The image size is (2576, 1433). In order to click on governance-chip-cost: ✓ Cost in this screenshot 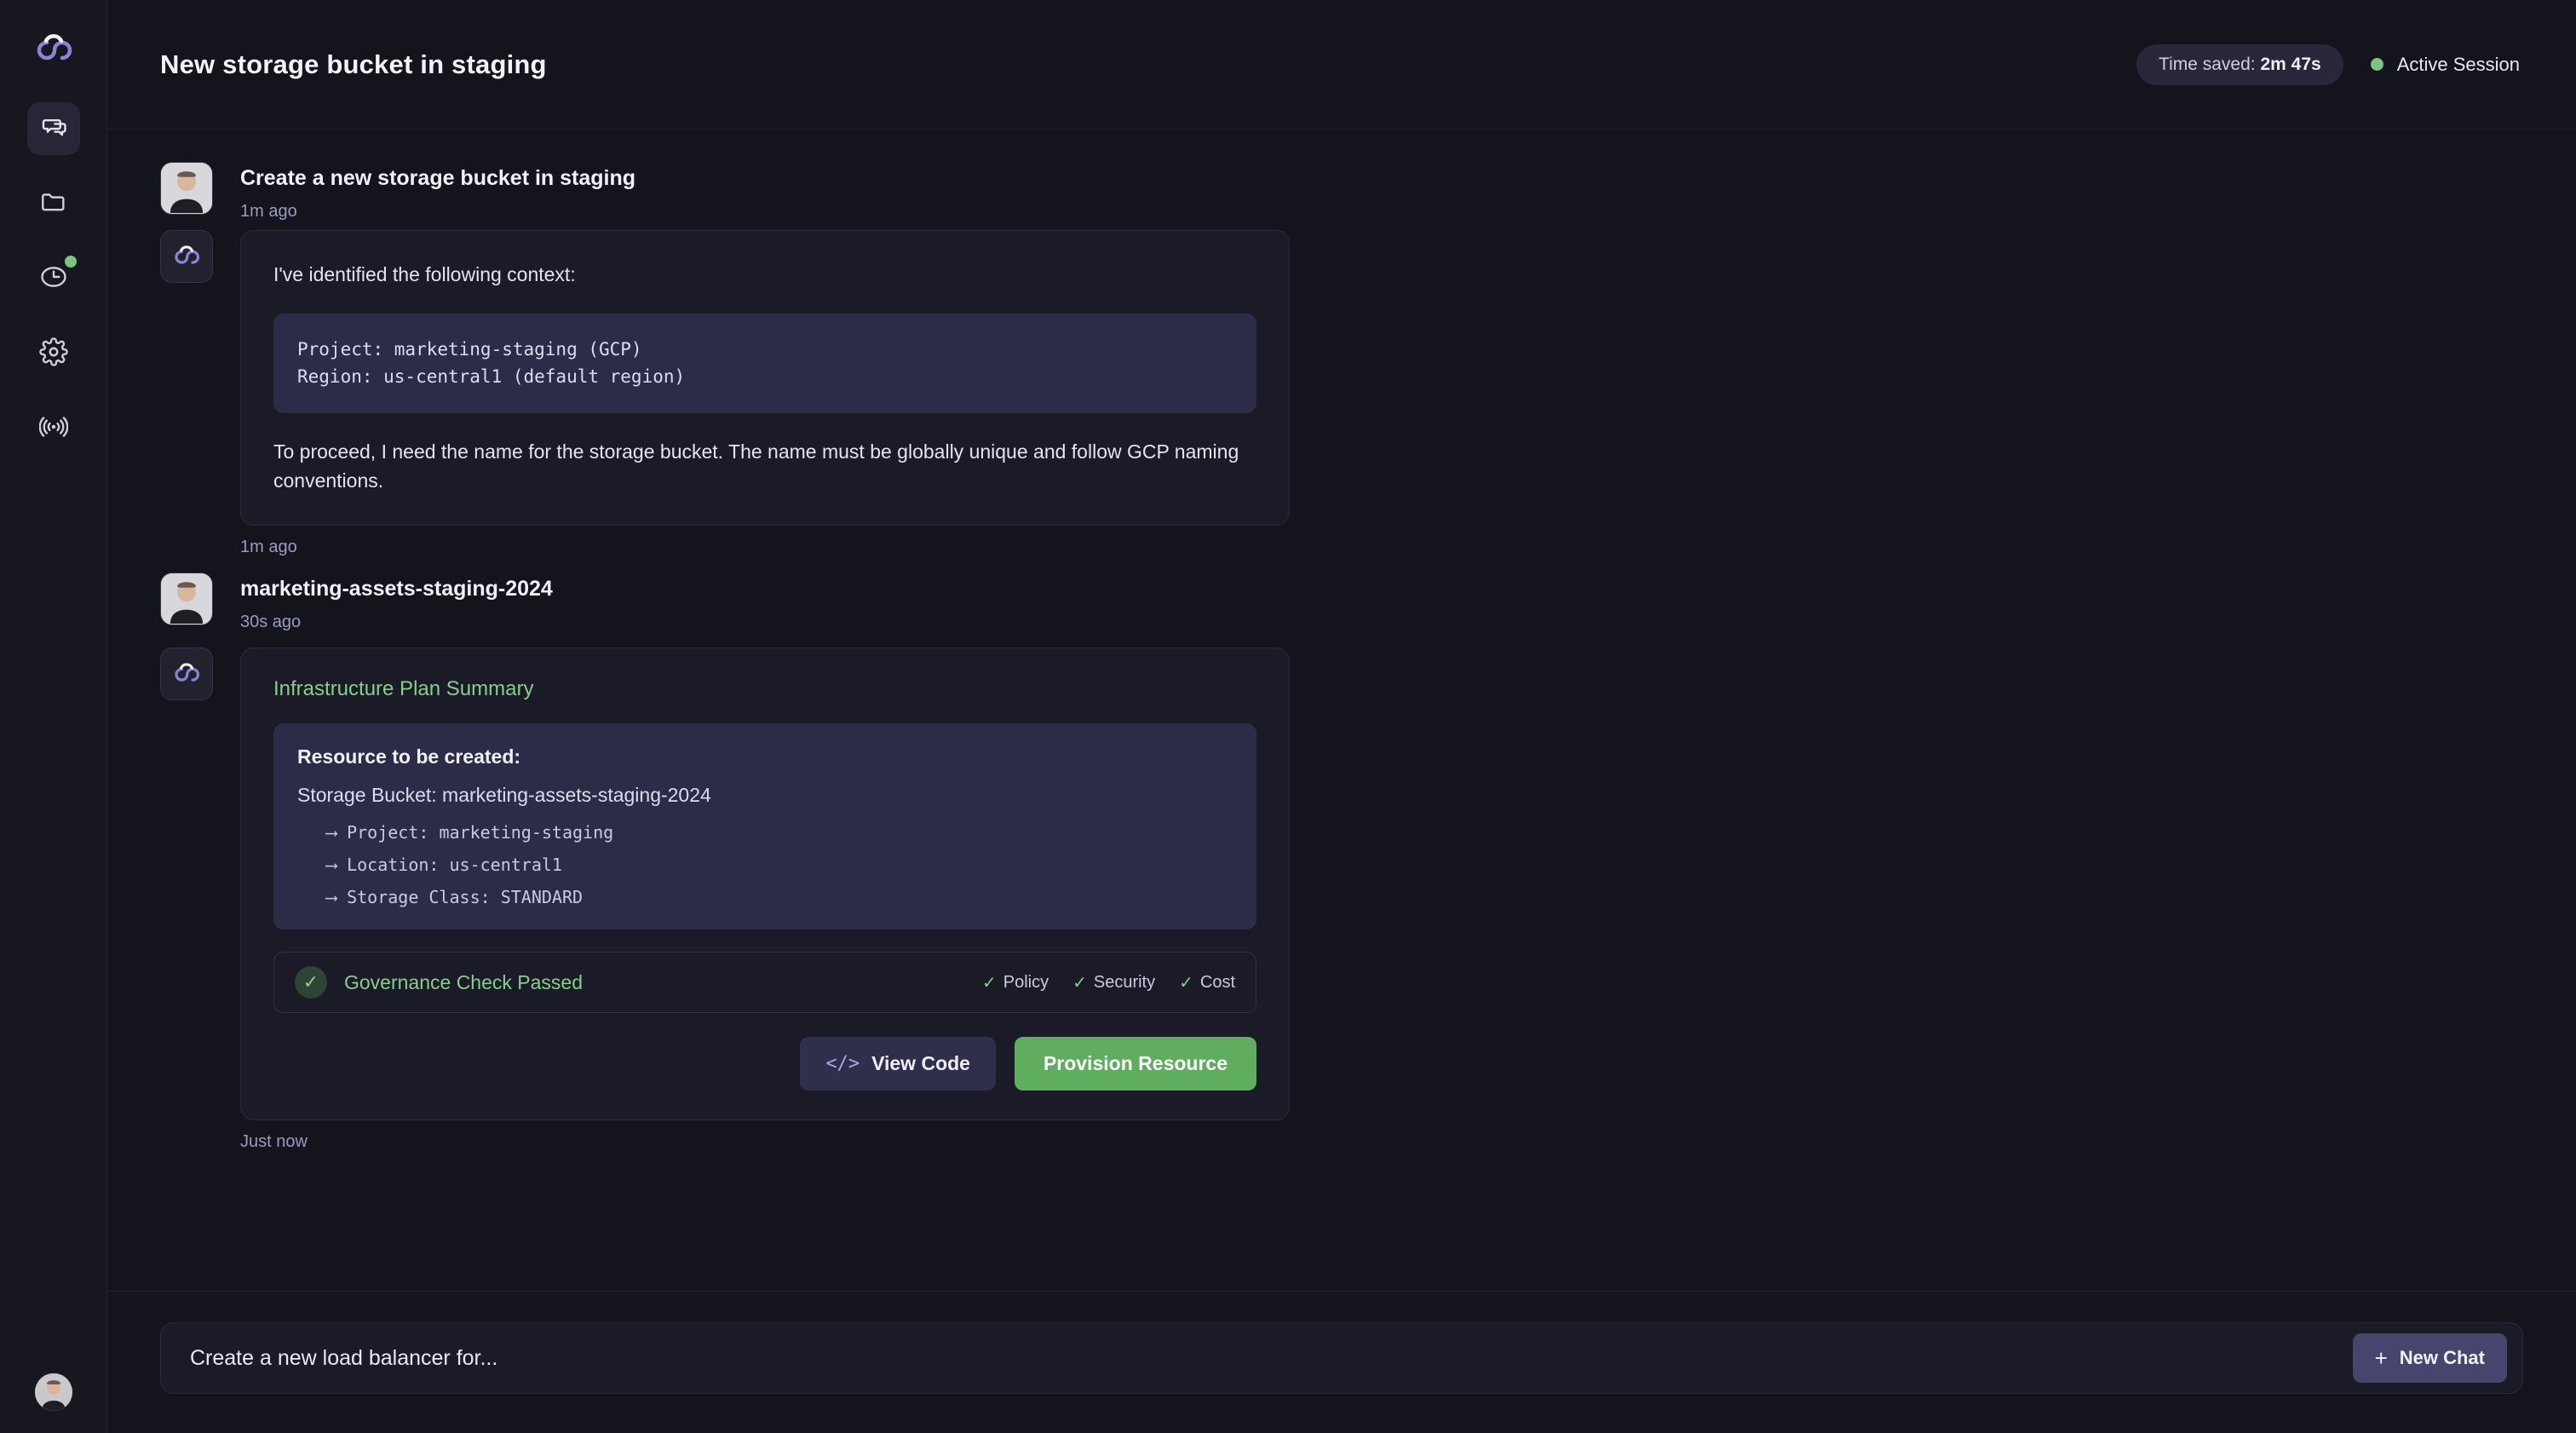, I will do `click(1207, 982)`.